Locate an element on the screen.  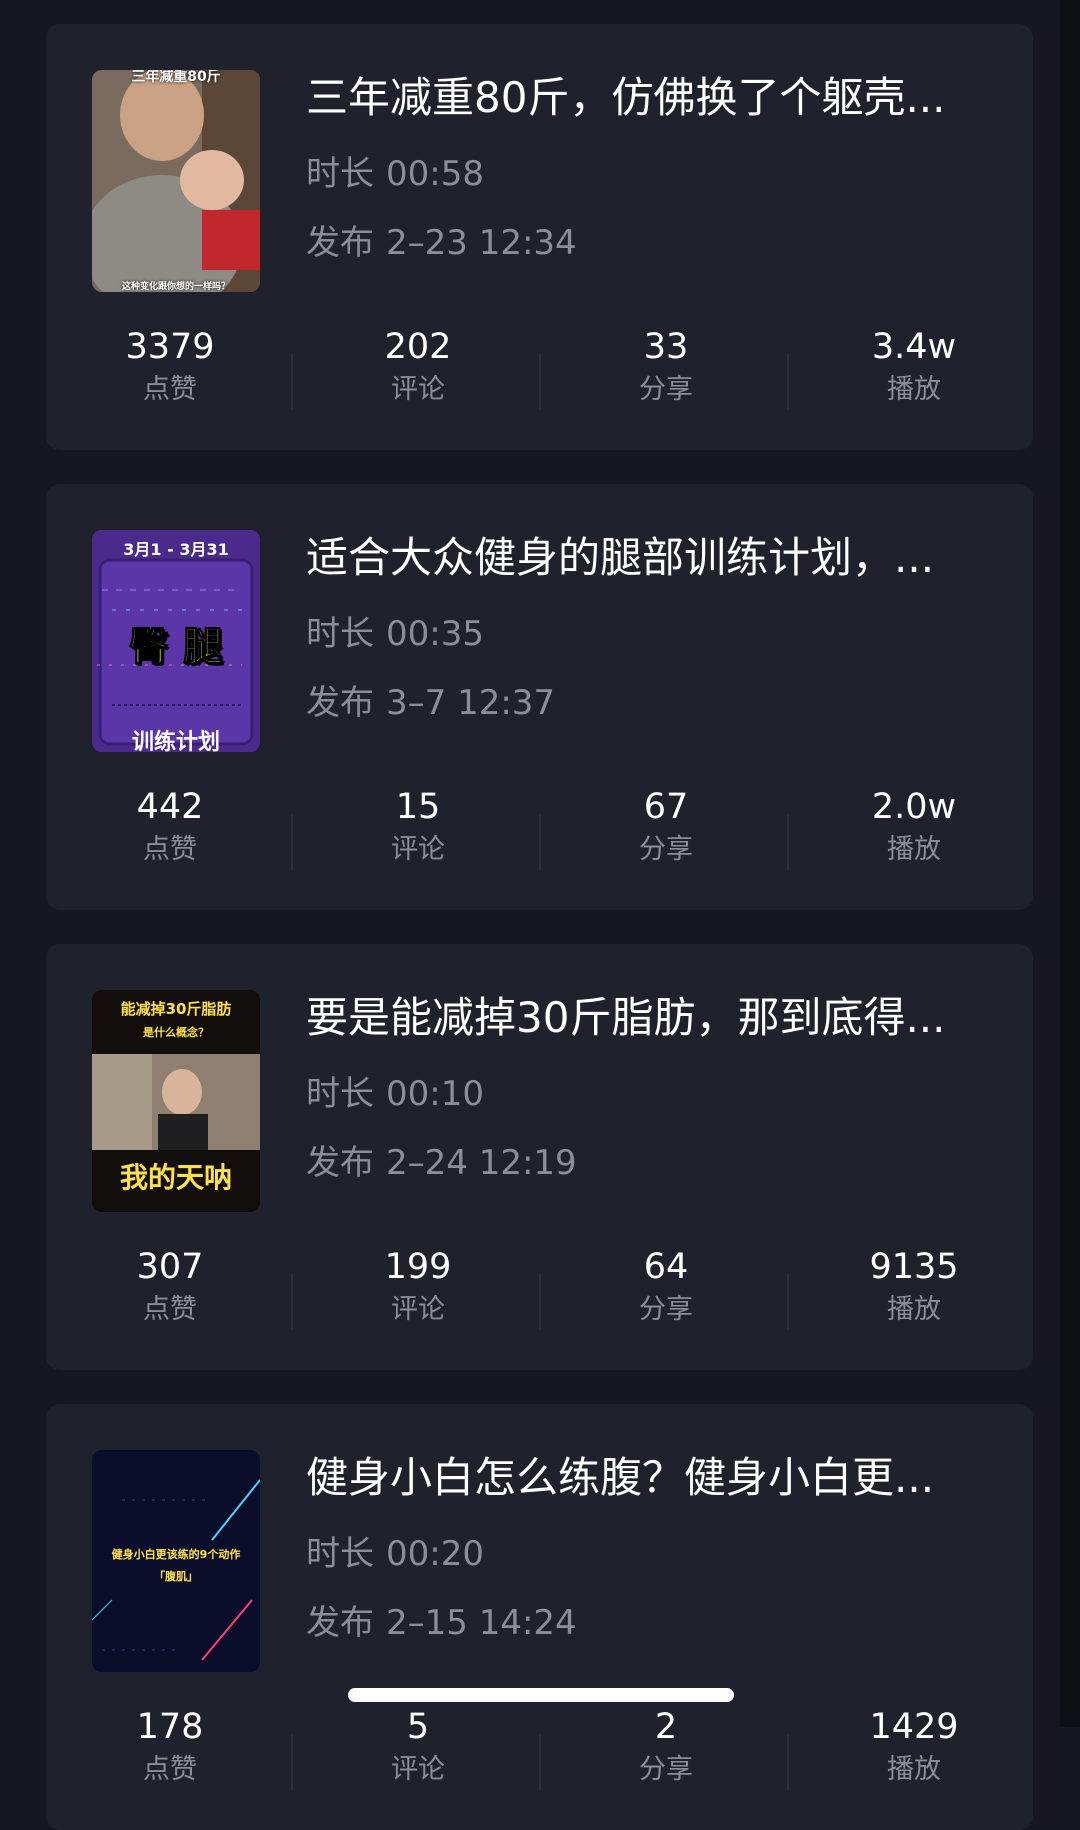
thumbnail-top-text: 能减掉30斤脂肪 is located at coordinates (176, 1009).